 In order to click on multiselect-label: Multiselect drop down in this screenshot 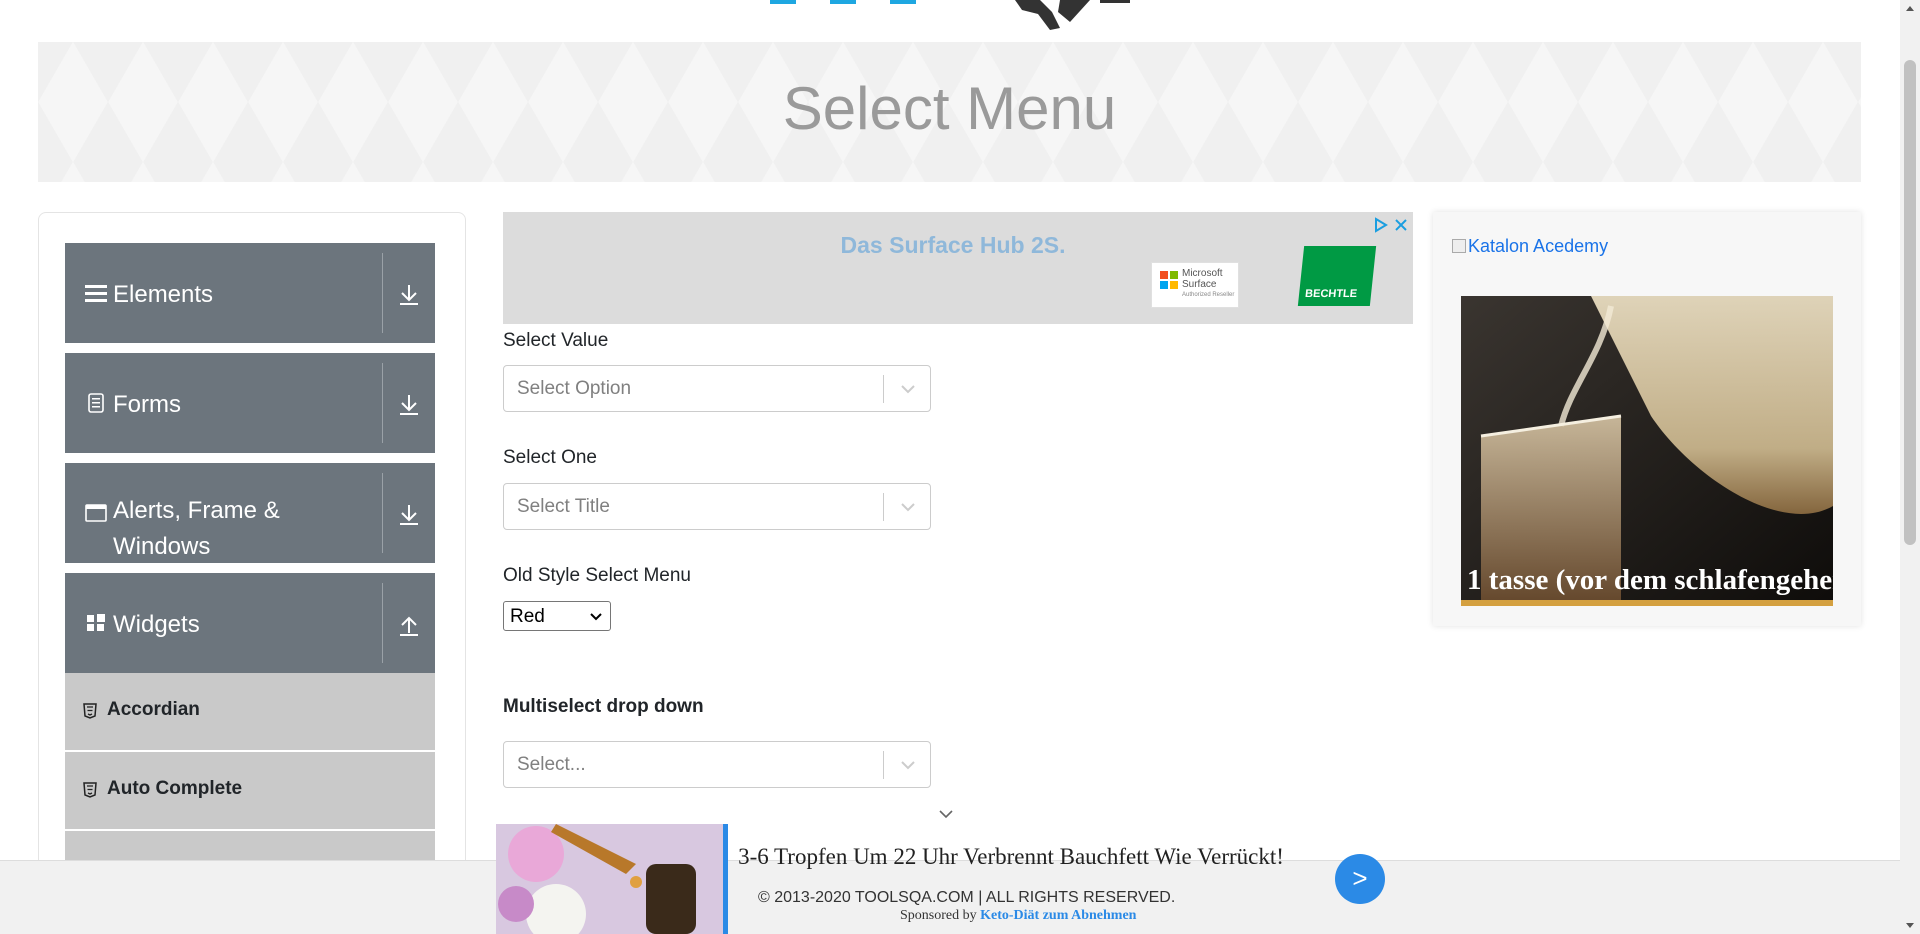, I will do `click(603, 706)`.